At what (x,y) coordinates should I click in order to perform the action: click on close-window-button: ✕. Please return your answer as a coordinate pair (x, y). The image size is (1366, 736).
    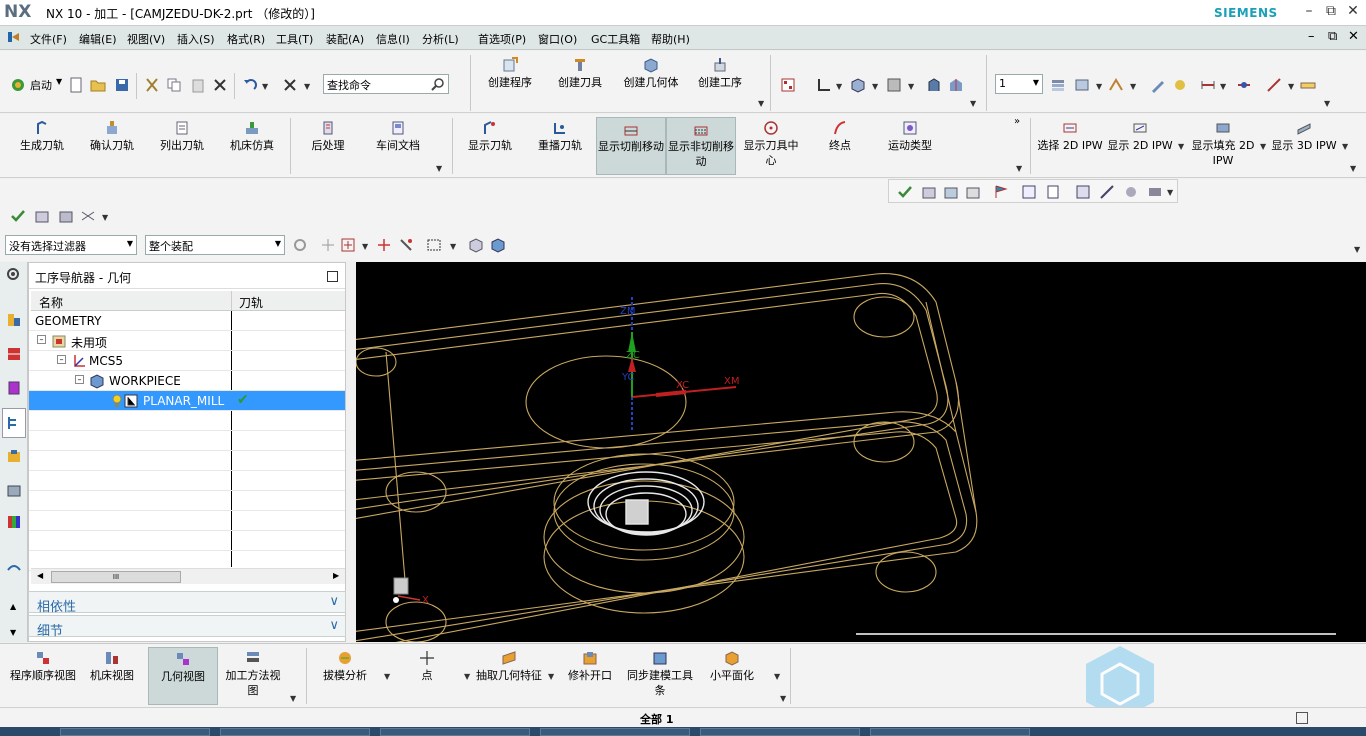
    Looking at the image, I should click on (1353, 13).